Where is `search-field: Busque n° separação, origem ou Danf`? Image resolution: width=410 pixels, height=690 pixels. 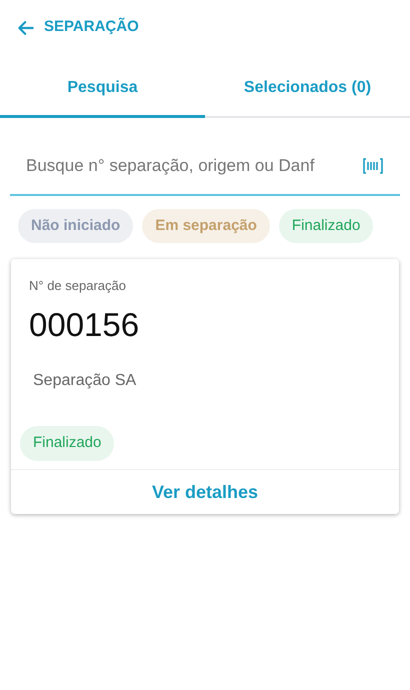 search-field: Busque n° separação, origem ou Danf is located at coordinates (190, 166).